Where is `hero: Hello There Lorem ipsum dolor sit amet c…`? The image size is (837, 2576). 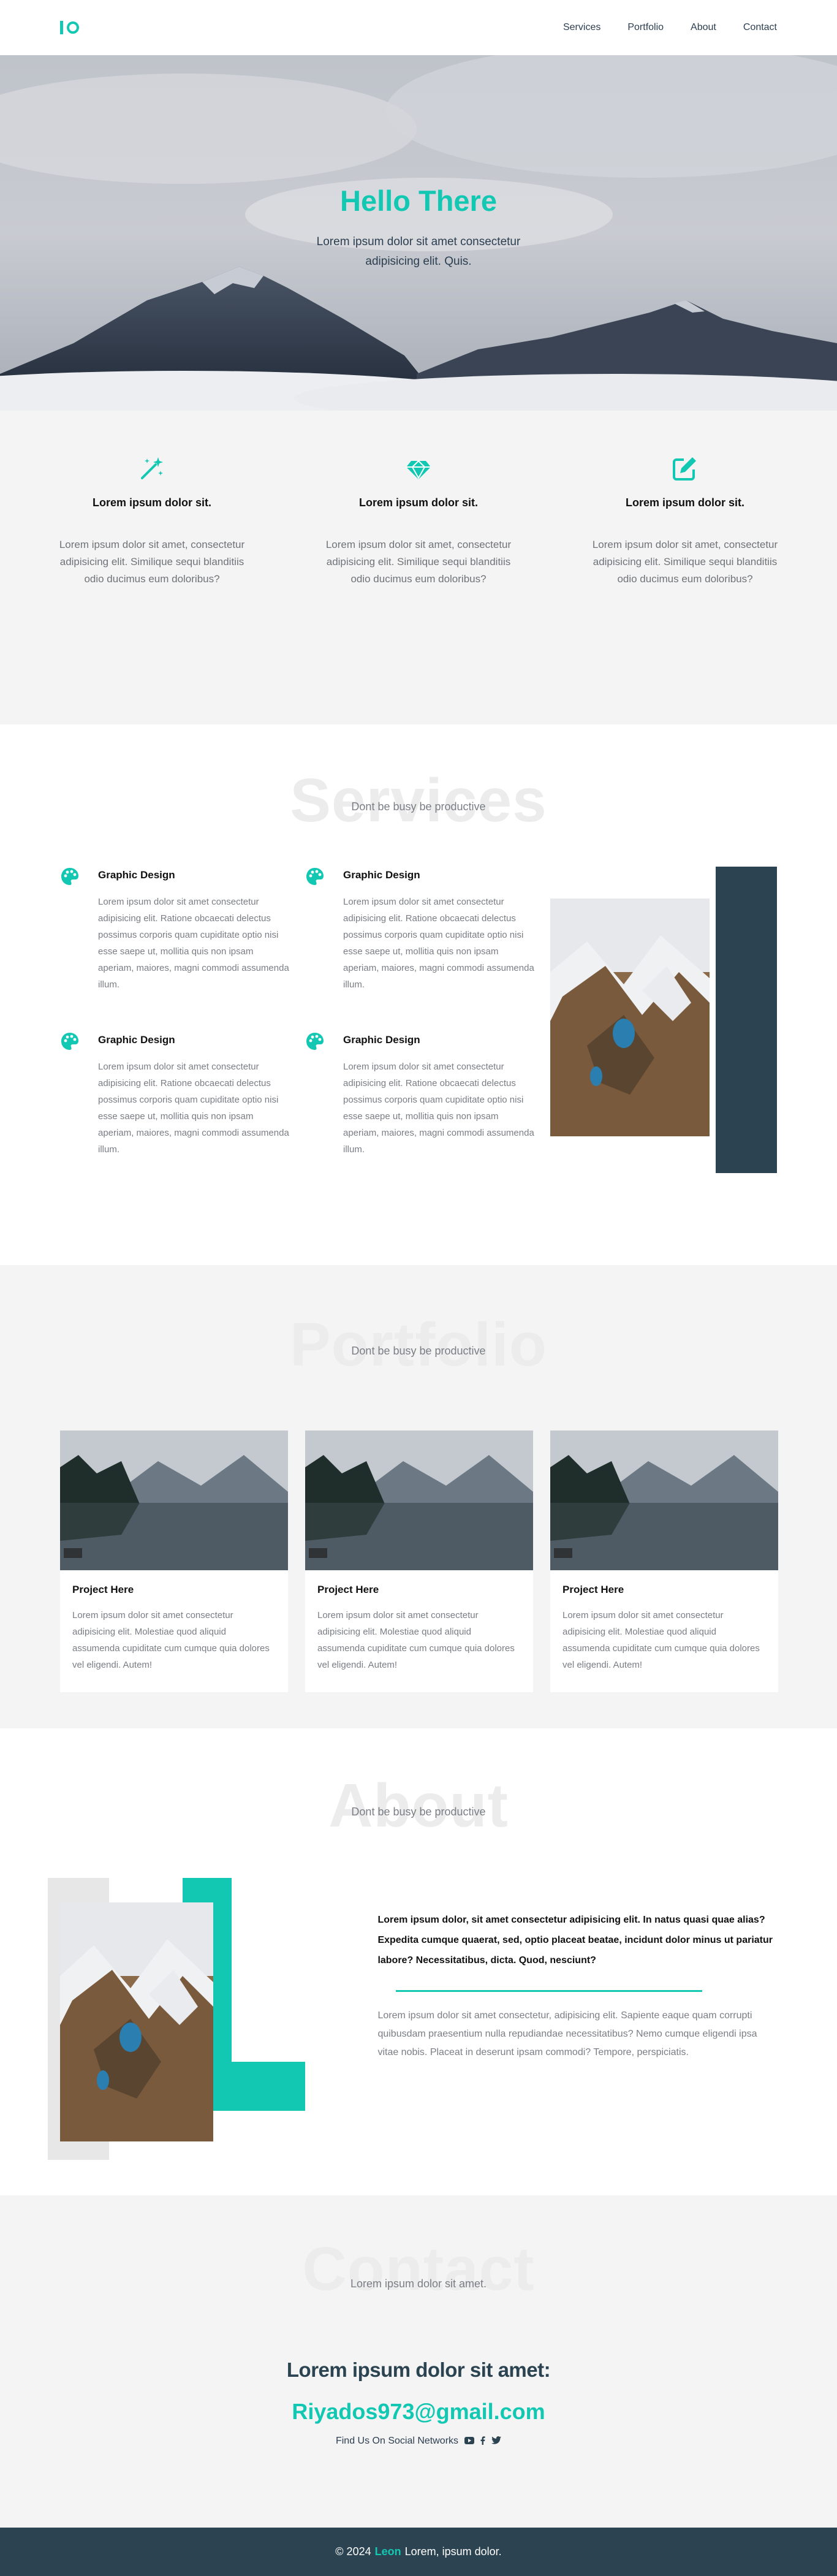
hero: Hello There Lorem ipsum dolor sit amet c… is located at coordinates (418, 233).